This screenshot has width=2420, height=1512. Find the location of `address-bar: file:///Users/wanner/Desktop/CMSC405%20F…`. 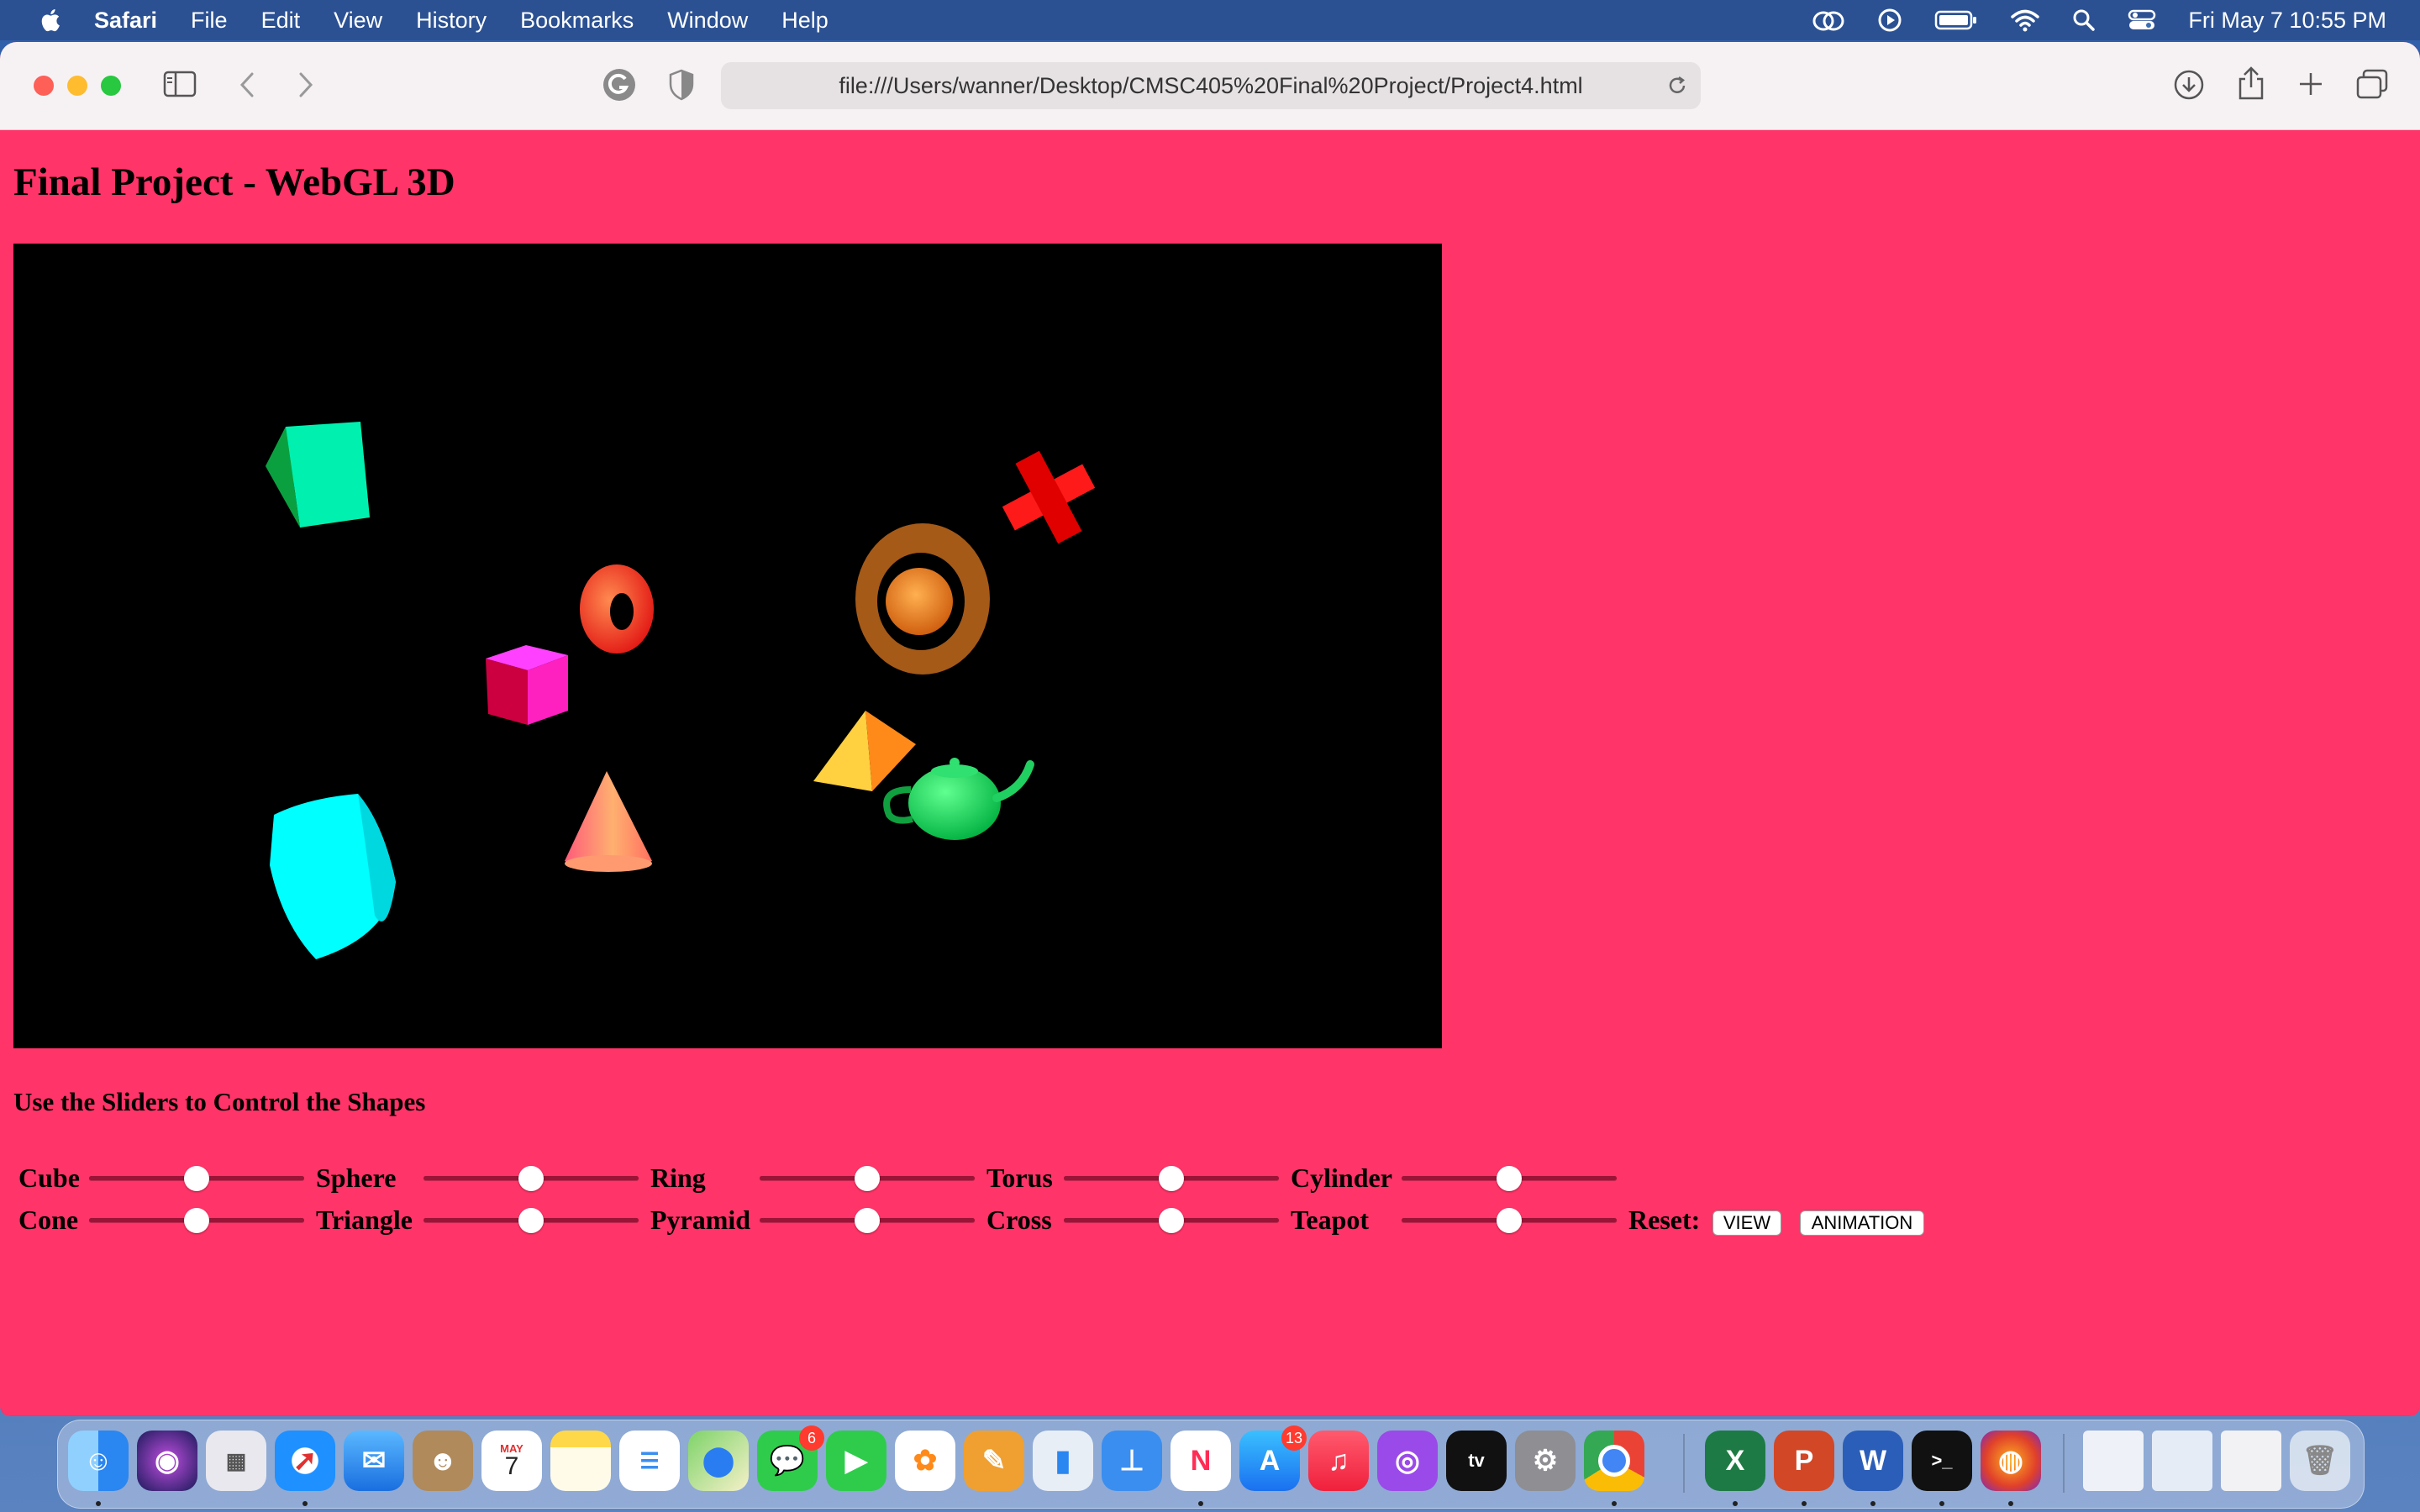

address-bar: file:///Users/wanner/Desktop/CMSC405%20F… is located at coordinates (1211, 85).